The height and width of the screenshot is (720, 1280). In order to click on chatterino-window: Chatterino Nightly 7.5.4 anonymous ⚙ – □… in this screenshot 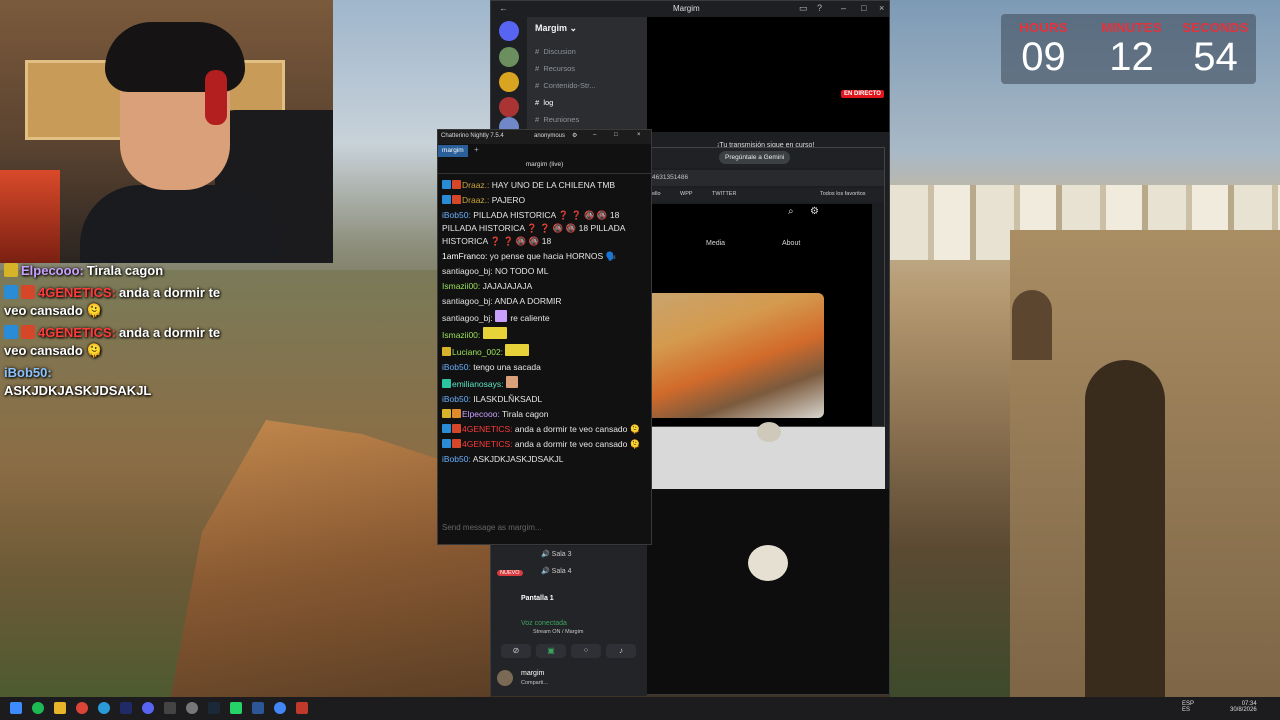, I will do `click(544, 337)`.